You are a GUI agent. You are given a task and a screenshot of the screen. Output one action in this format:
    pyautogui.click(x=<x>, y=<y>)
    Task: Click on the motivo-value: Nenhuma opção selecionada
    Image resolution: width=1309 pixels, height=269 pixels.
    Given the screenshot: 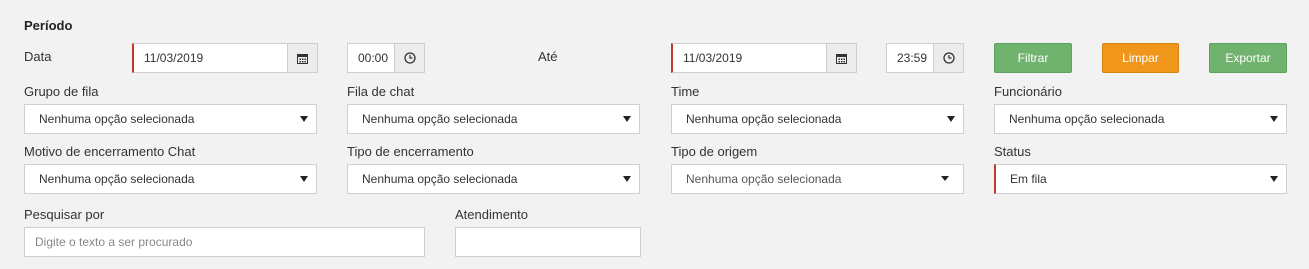 What is the action you would take?
    pyautogui.click(x=117, y=179)
    